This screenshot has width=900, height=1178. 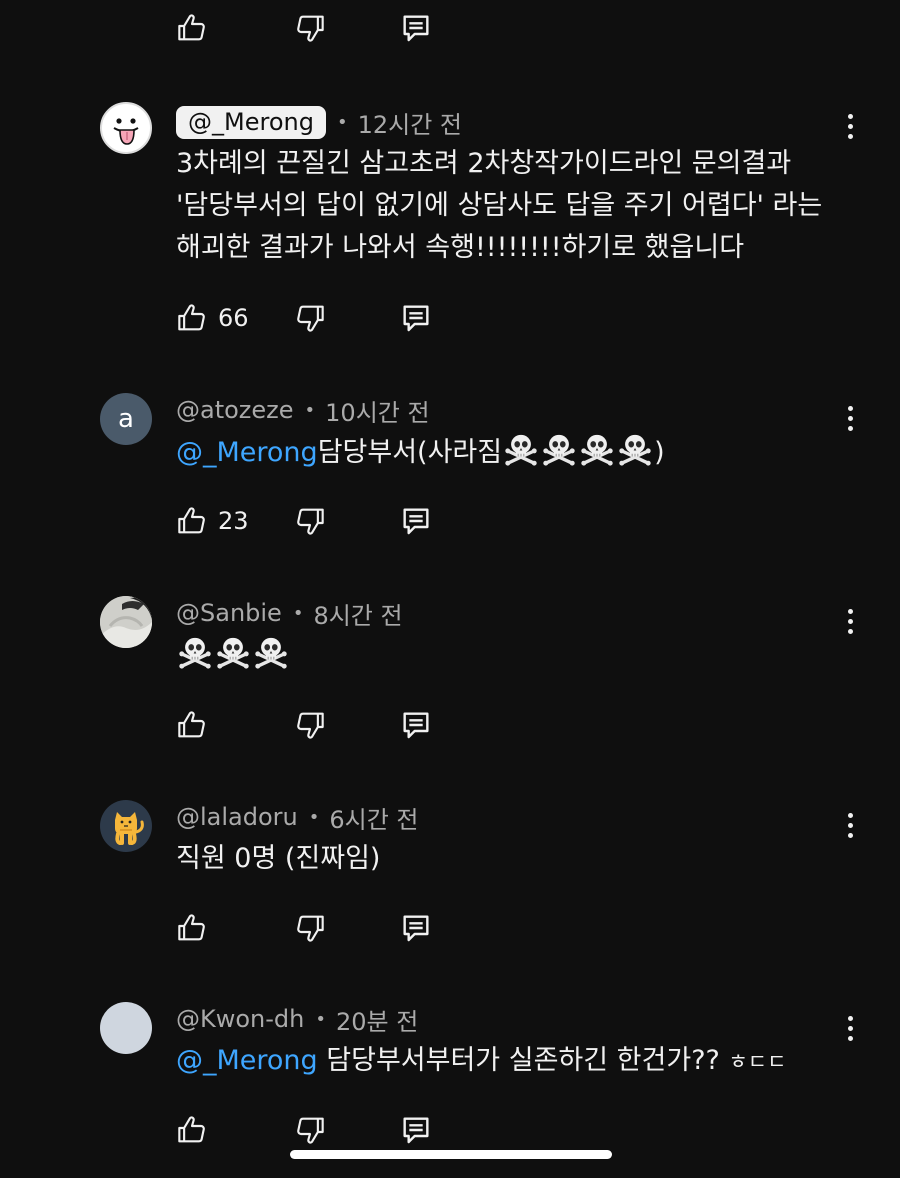 What do you see at coordinates (451, 1154) in the screenshot?
I see `home-indicator` at bounding box center [451, 1154].